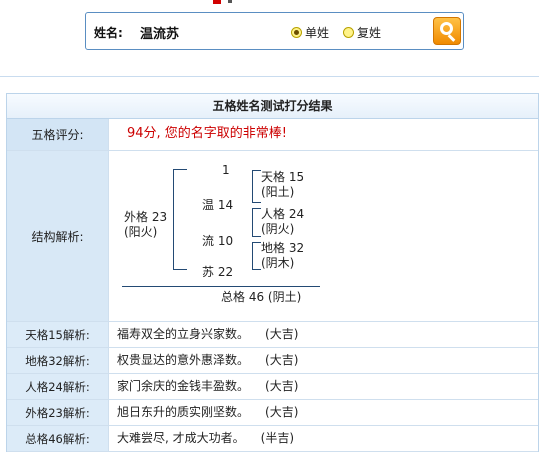  I want to click on search-button, so click(447, 31).